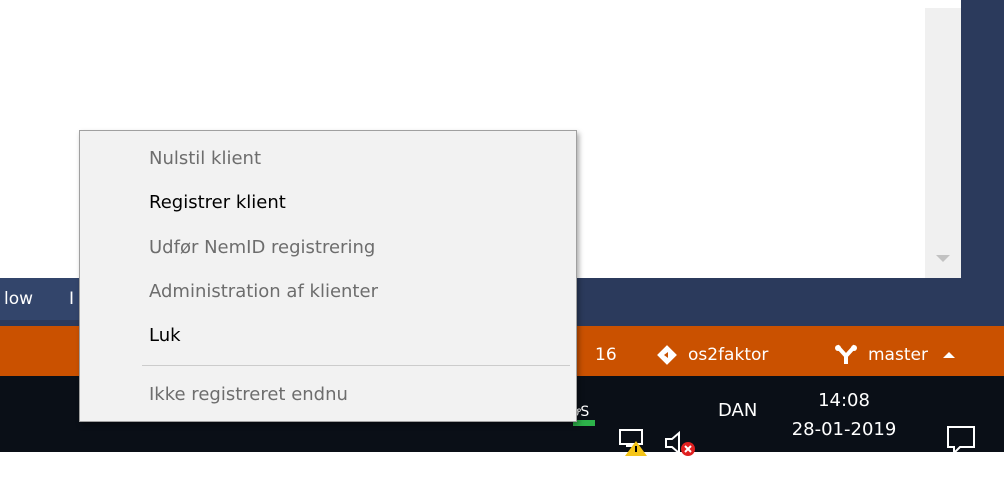  I want to click on vertical-scrollbar, so click(943, 143).